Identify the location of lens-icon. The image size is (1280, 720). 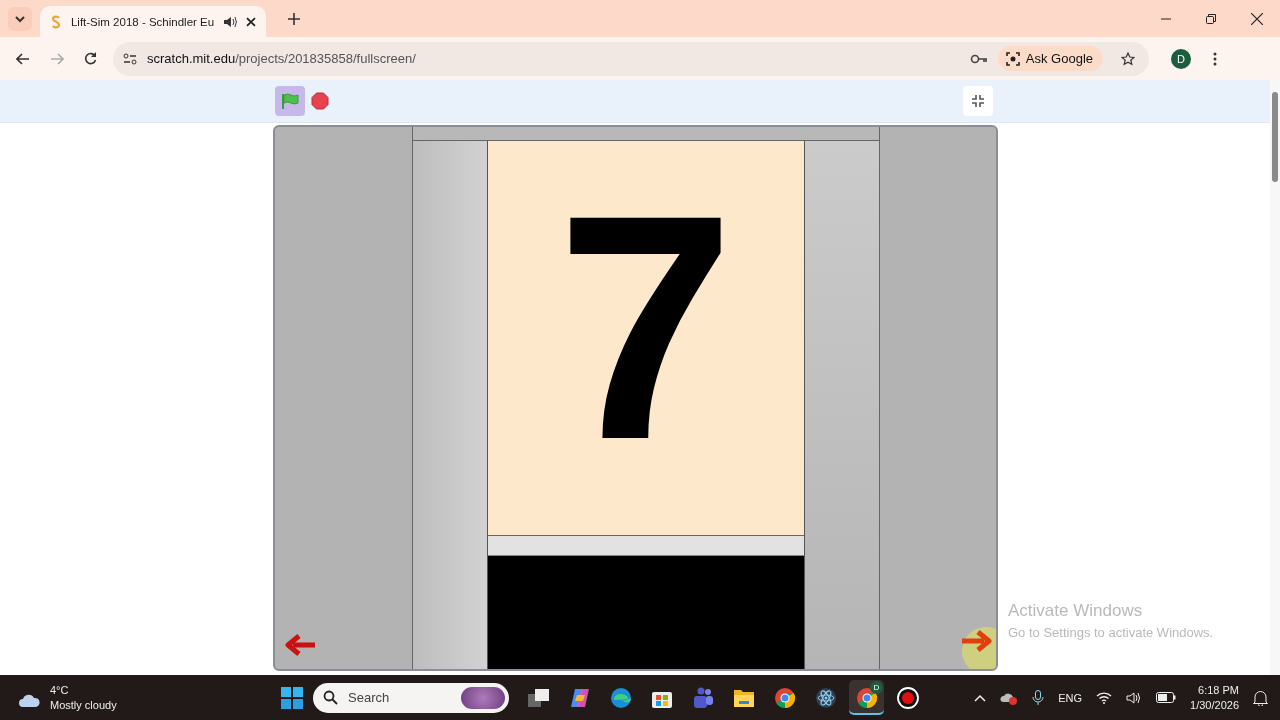
(1012, 58).